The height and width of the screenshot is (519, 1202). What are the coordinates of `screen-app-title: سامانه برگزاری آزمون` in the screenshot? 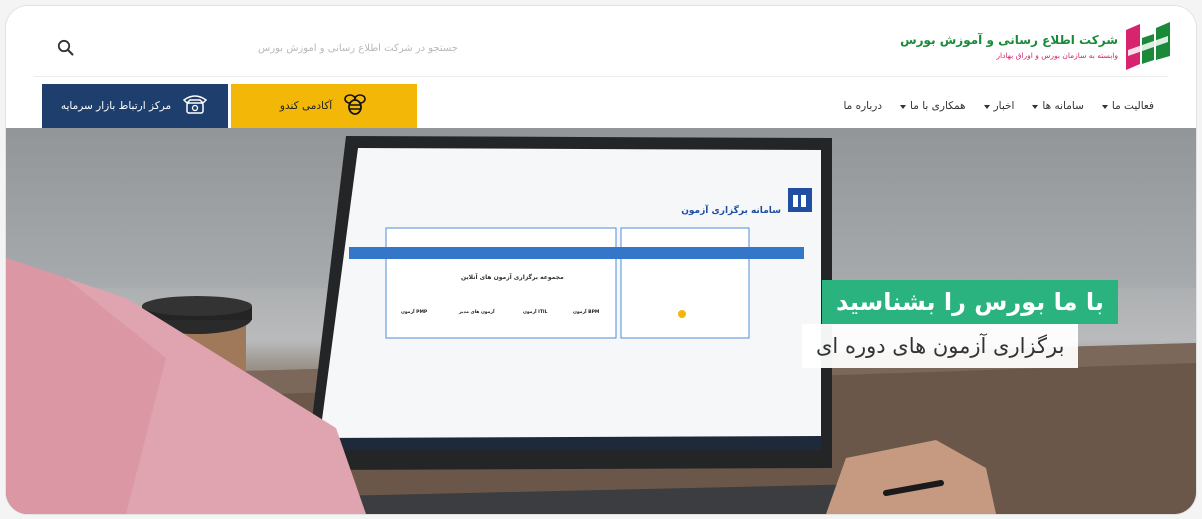 It's located at (731, 211).